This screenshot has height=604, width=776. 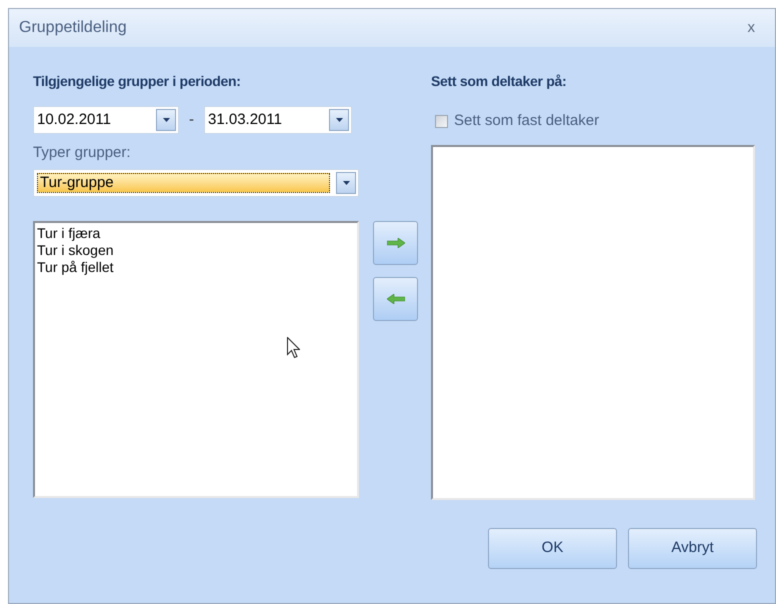 What do you see at coordinates (527, 121) in the screenshot?
I see `checkbox-label: Sett som fast deltaker` at bounding box center [527, 121].